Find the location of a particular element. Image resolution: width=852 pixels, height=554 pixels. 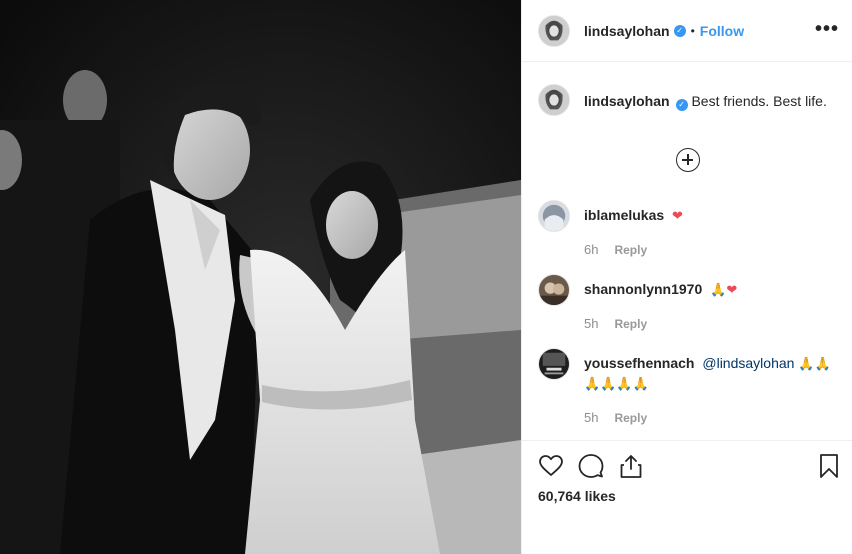

comment-text: youssefhennach @lindsaylohan 🙏🙏 🙏🙏🙏🙏 is located at coordinates (709, 374).